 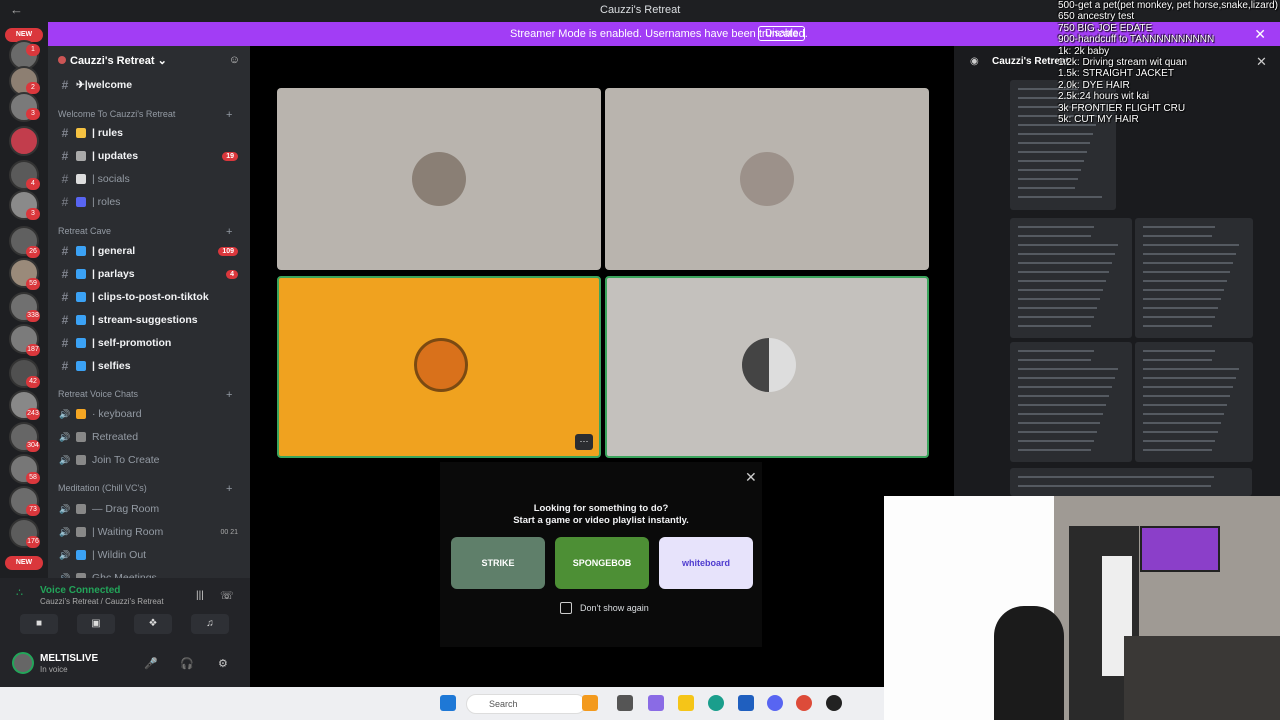 What do you see at coordinates (775, 703) in the screenshot?
I see `discord-icon` at bounding box center [775, 703].